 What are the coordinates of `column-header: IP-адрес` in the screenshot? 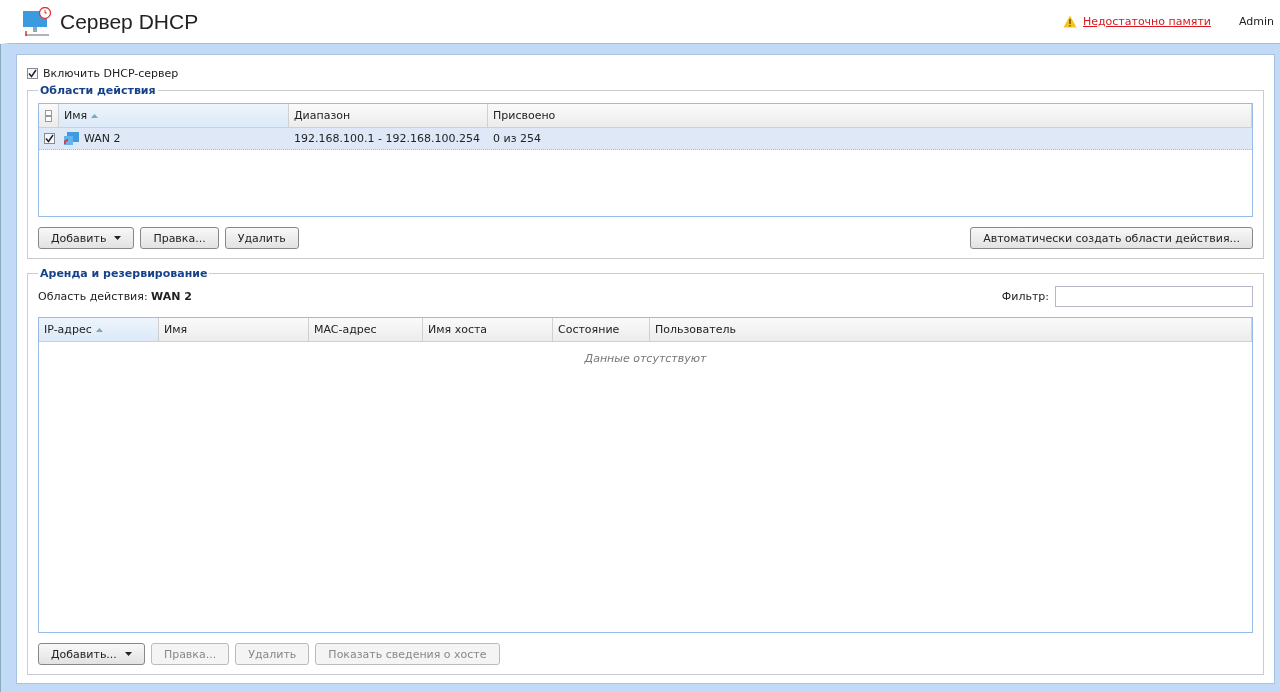 It's located at (99, 329).